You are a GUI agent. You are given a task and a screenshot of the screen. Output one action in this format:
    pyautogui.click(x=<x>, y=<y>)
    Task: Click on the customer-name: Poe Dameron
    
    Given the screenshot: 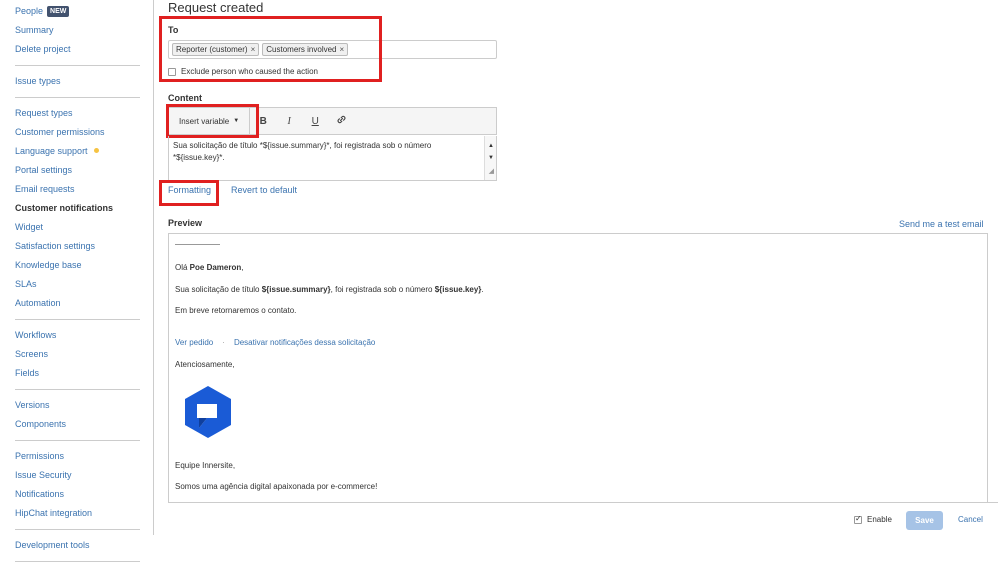 What is the action you would take?
    pyautogui.click(x=215, y=267)
    